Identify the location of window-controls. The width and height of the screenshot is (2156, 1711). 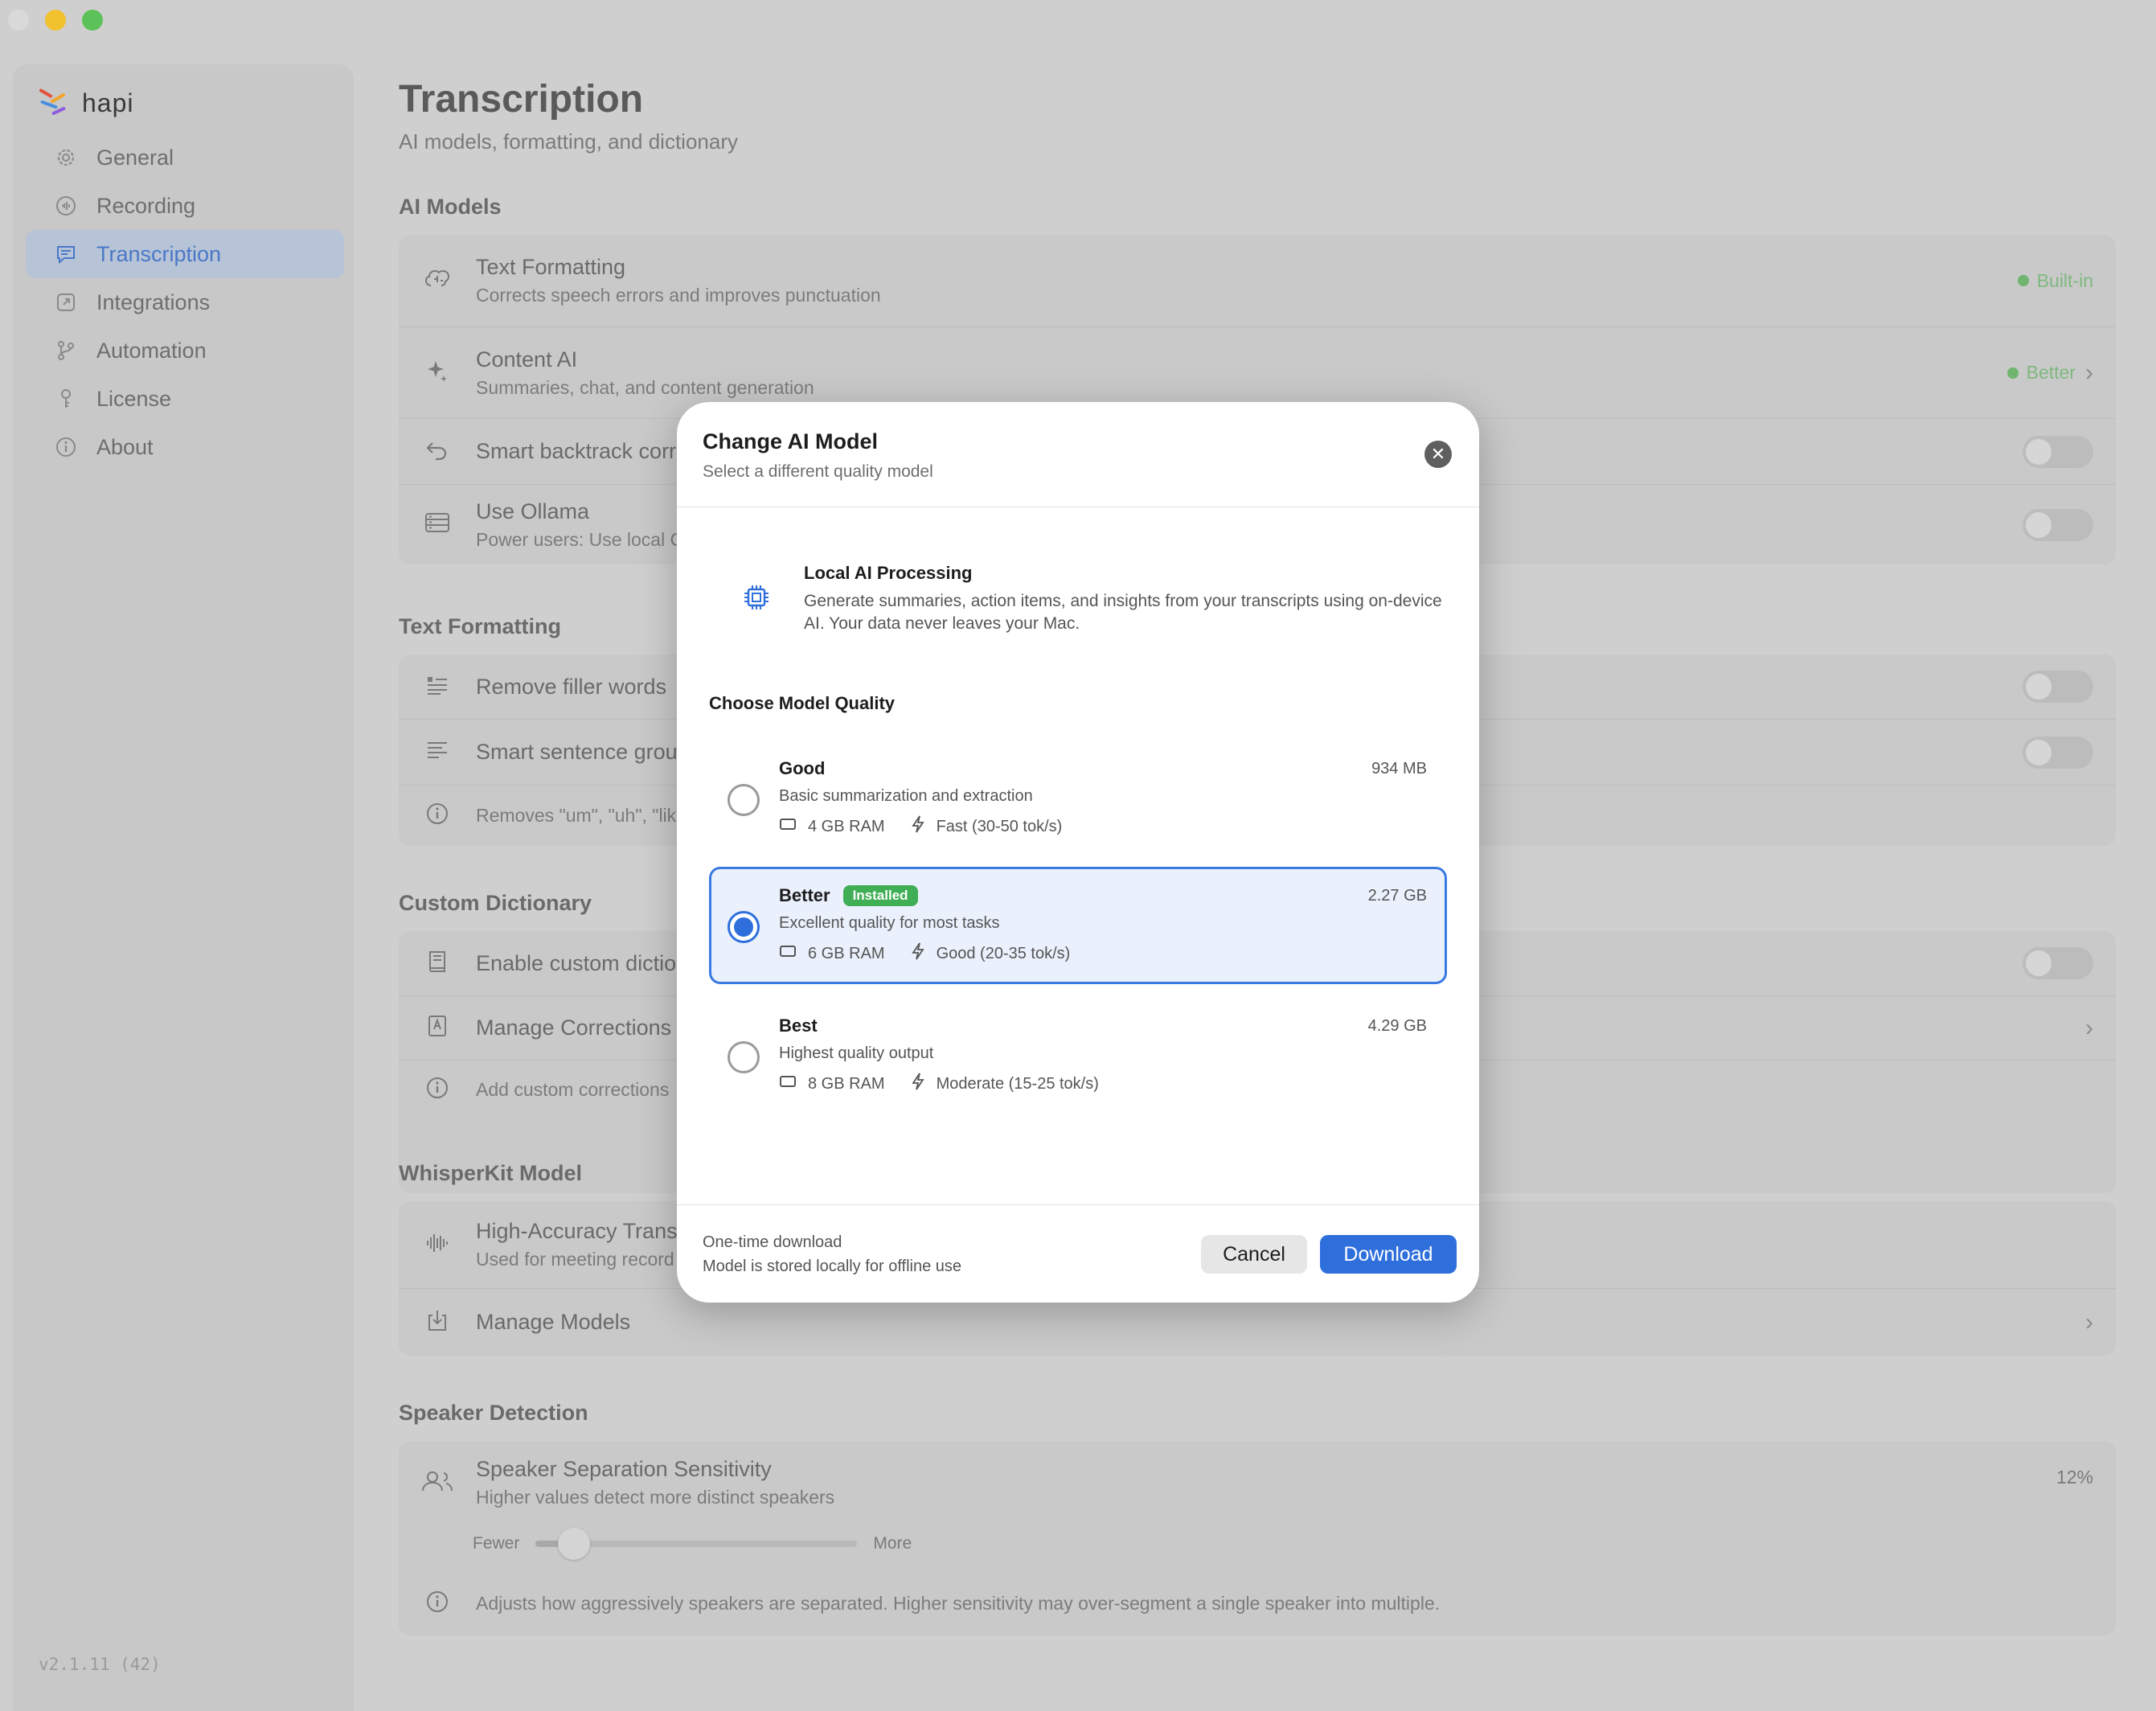
(55, 20).